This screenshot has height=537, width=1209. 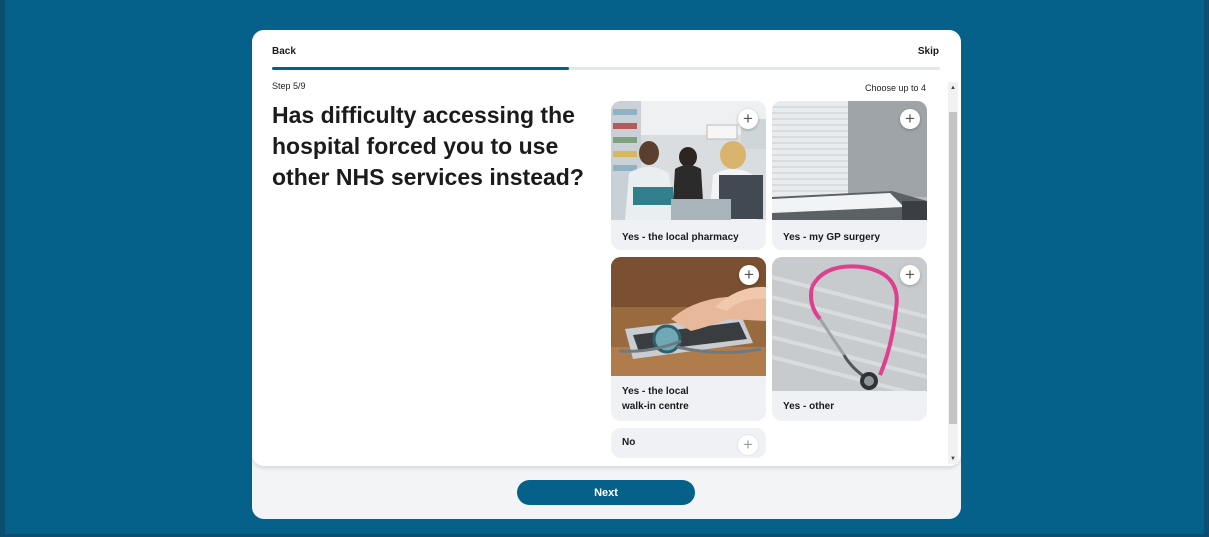 I want to click on scroll-up-arrow-icon: ▲, so click(x=953, y=88).